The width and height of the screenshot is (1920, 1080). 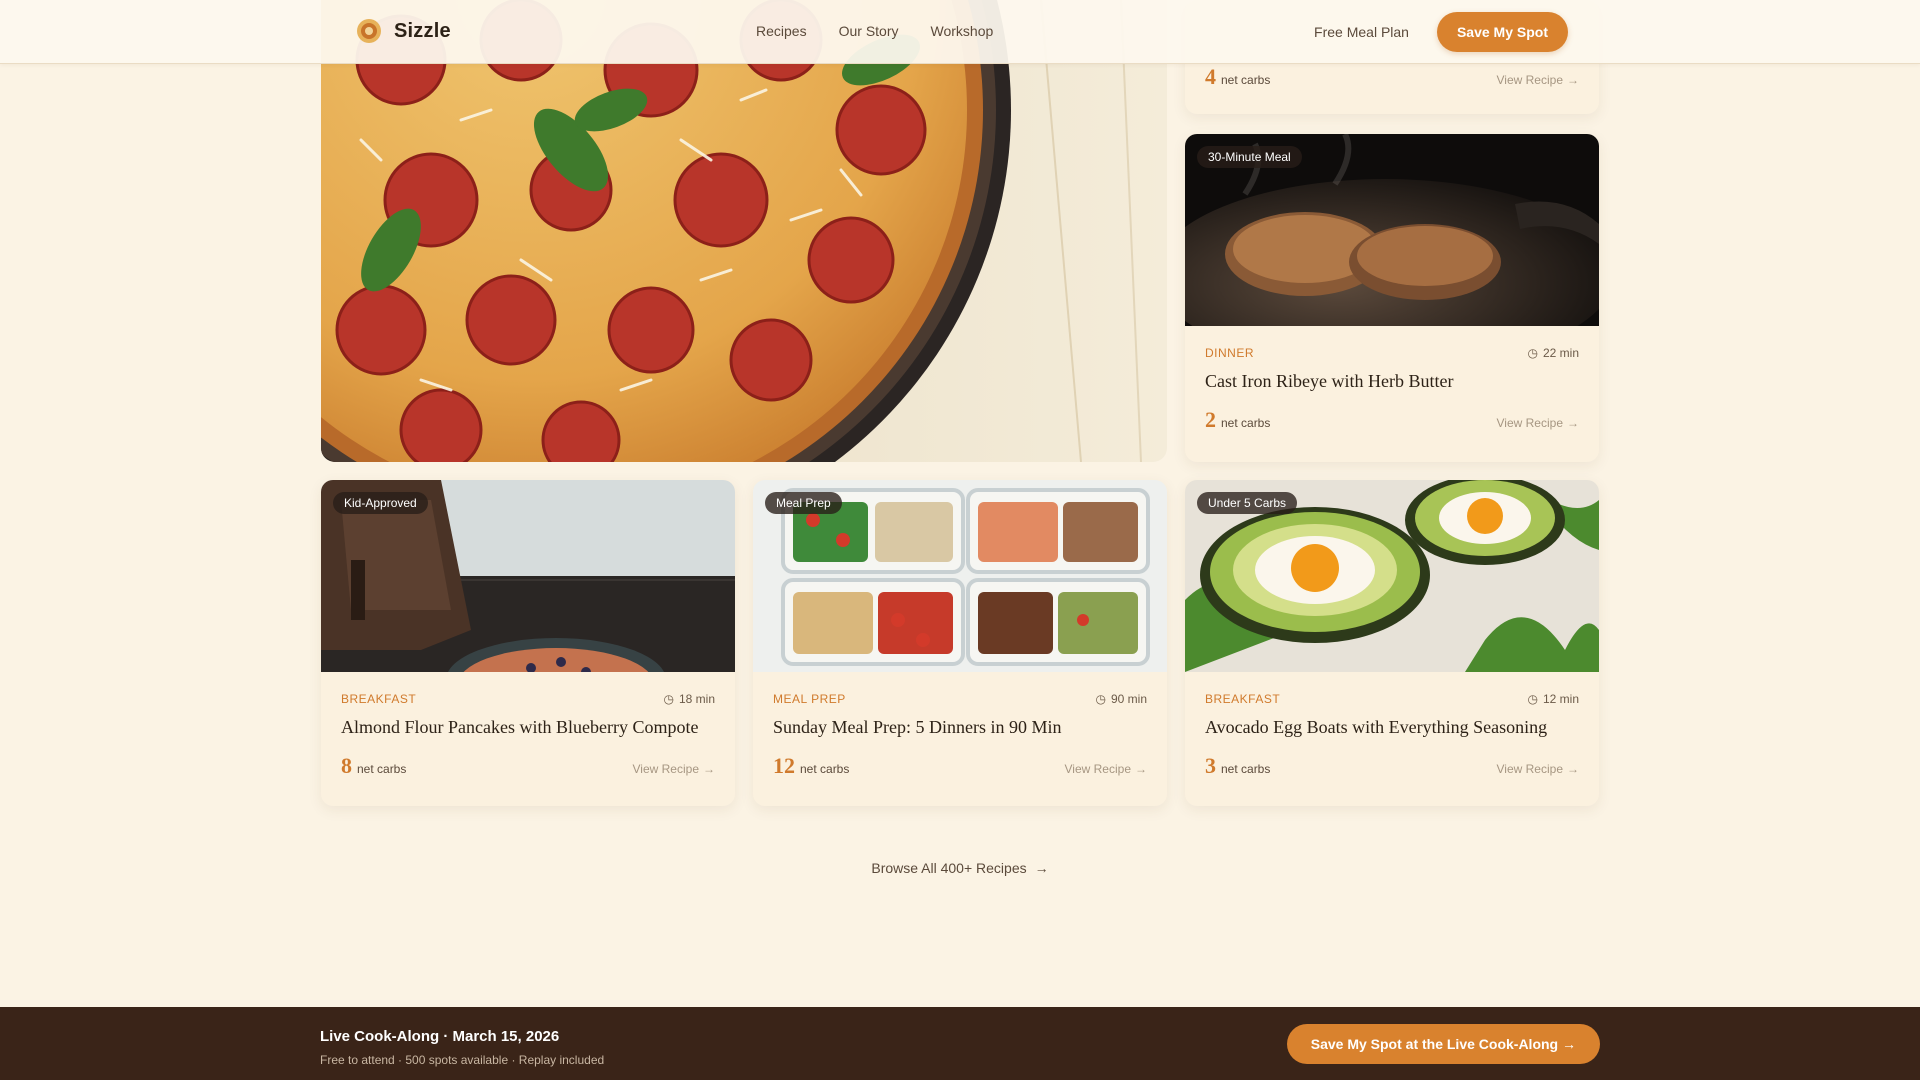 What do you see at coordinates (1210, 76) in the screenshot?
I see `net-carbs-value: 4` at bounding box center [1210, 76].